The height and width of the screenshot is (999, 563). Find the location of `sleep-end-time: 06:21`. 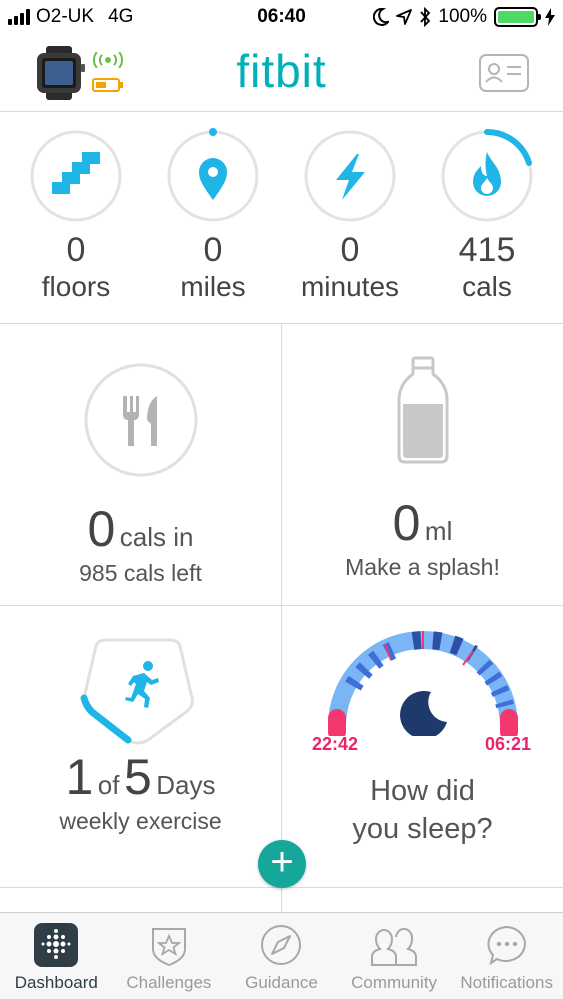

sleep-end-time: 06:21 is located at coordinates (507, 744).